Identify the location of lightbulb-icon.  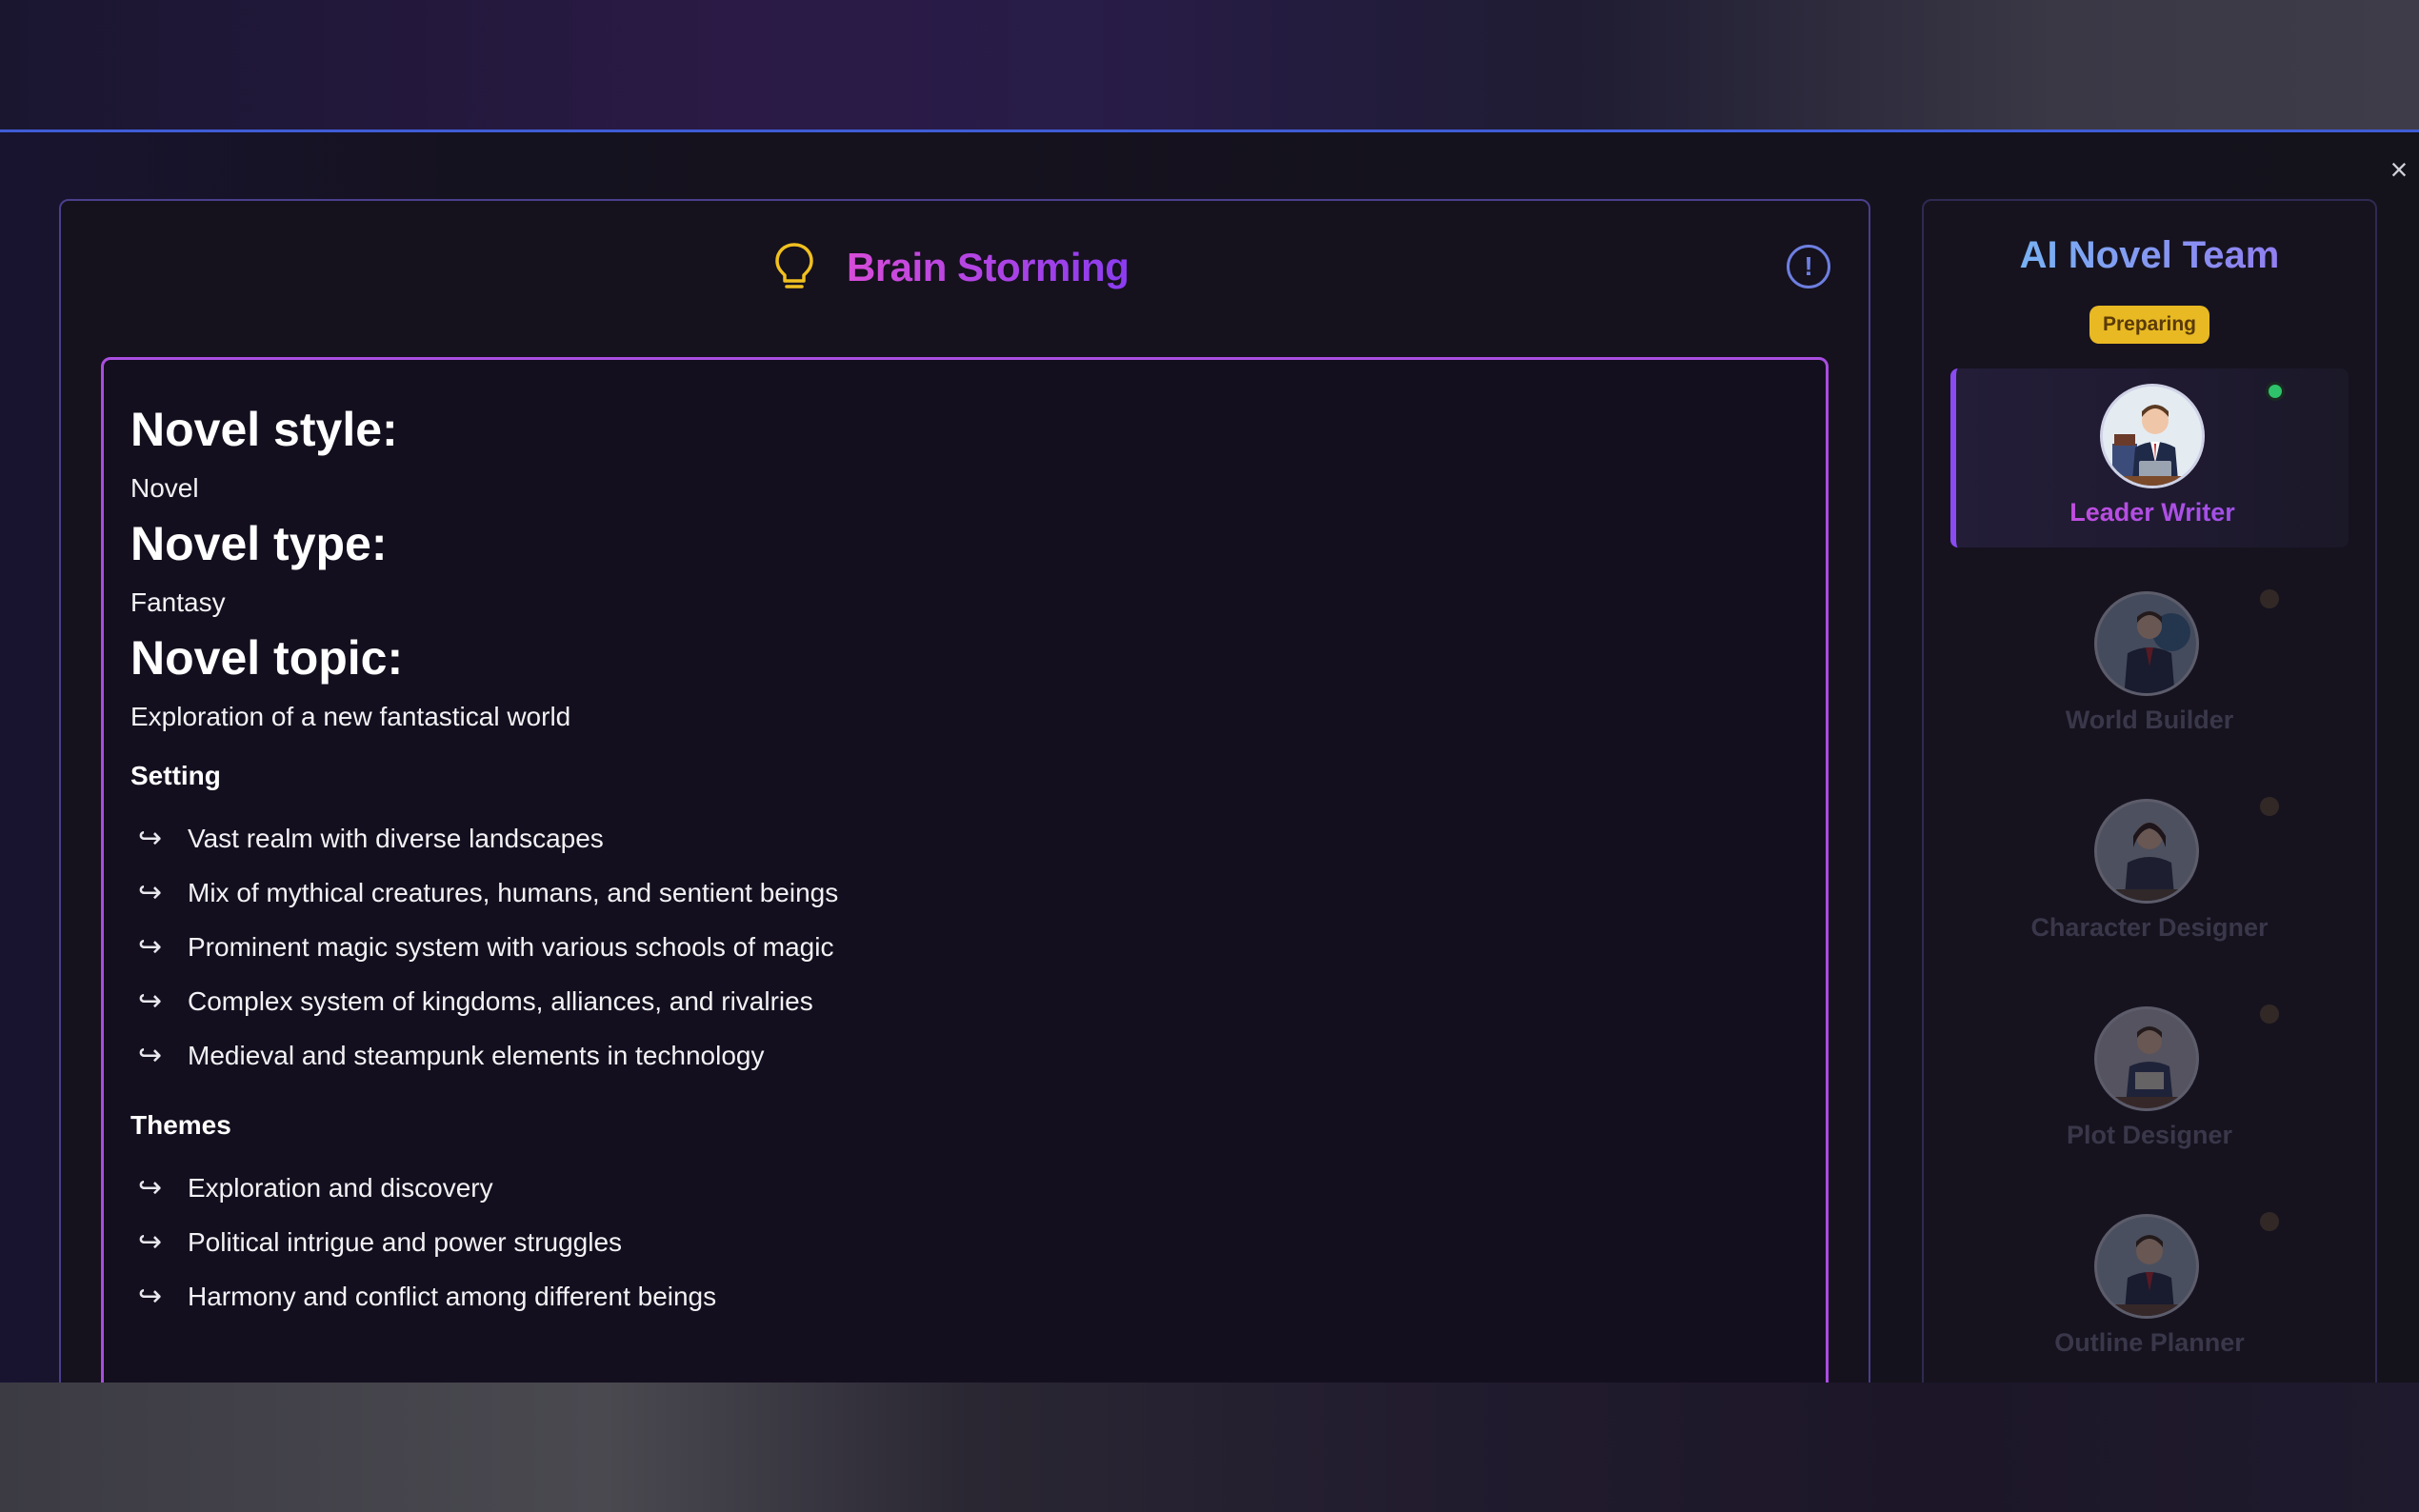
(794, 265).